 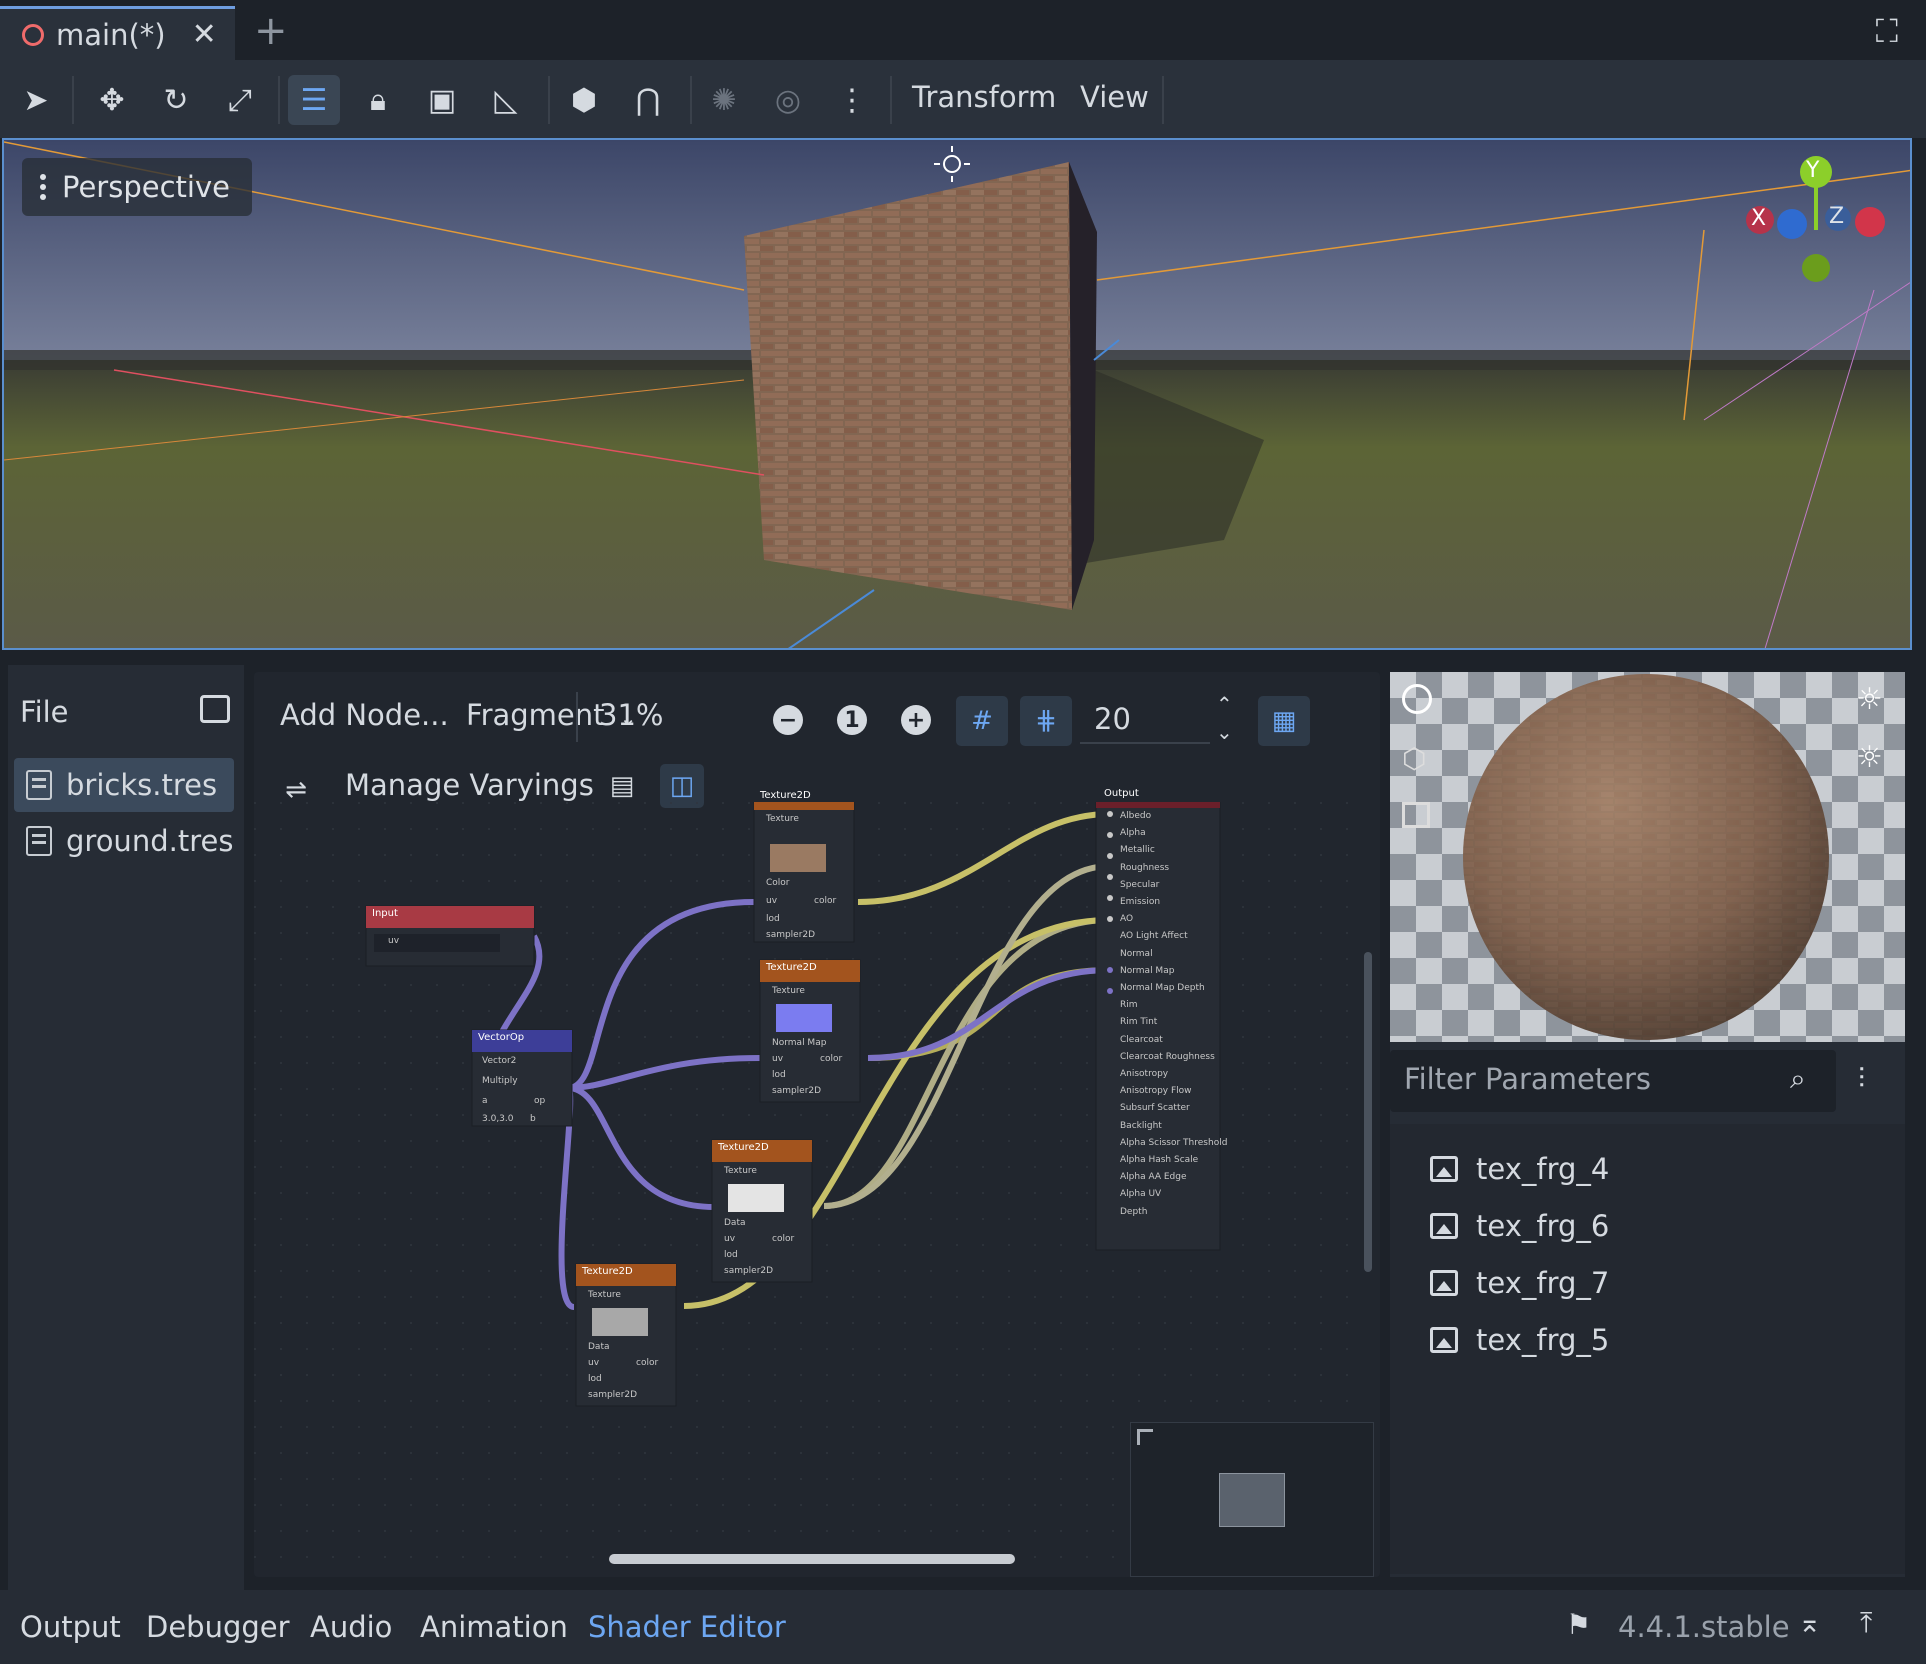 What do you see at coordinates (1866, 1623) in the screenshot?
I see `expand-panel-icon: ⤒` at bounding box center [1866, 1623].